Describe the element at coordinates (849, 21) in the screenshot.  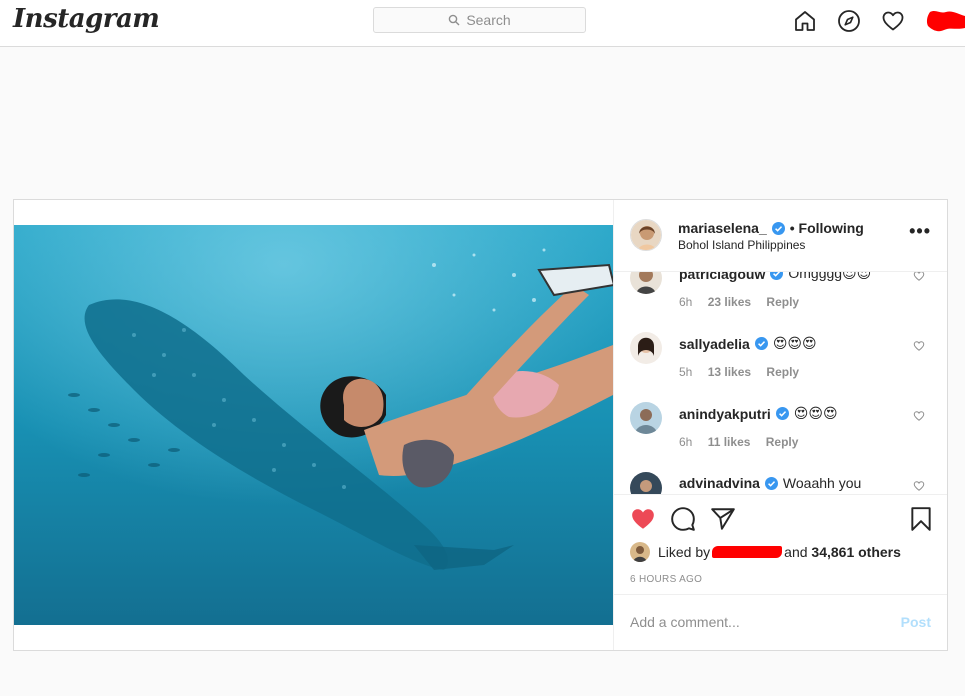
I see `explore-compass-icon` at that location.